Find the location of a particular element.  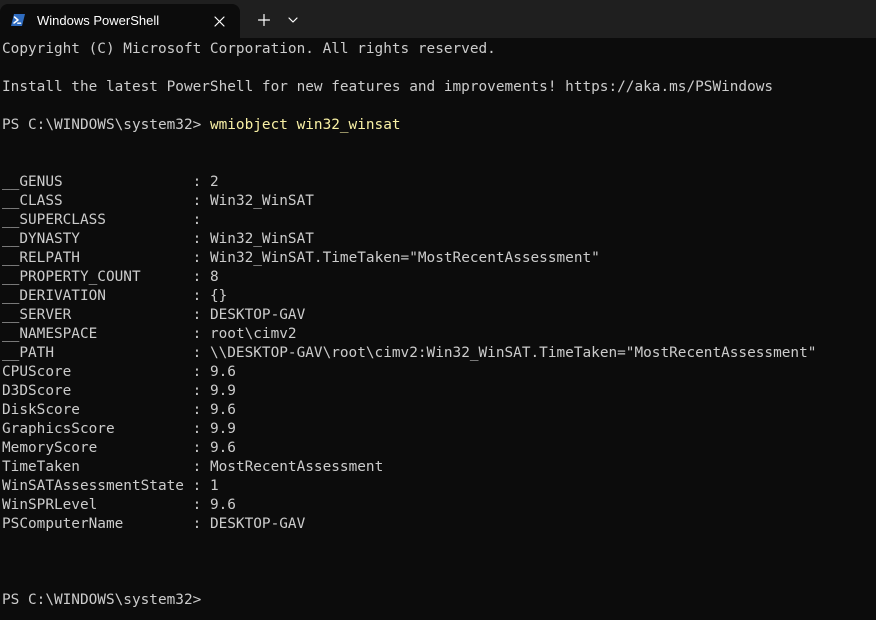

chevron-down-icon is located at coordinates (293, 20).